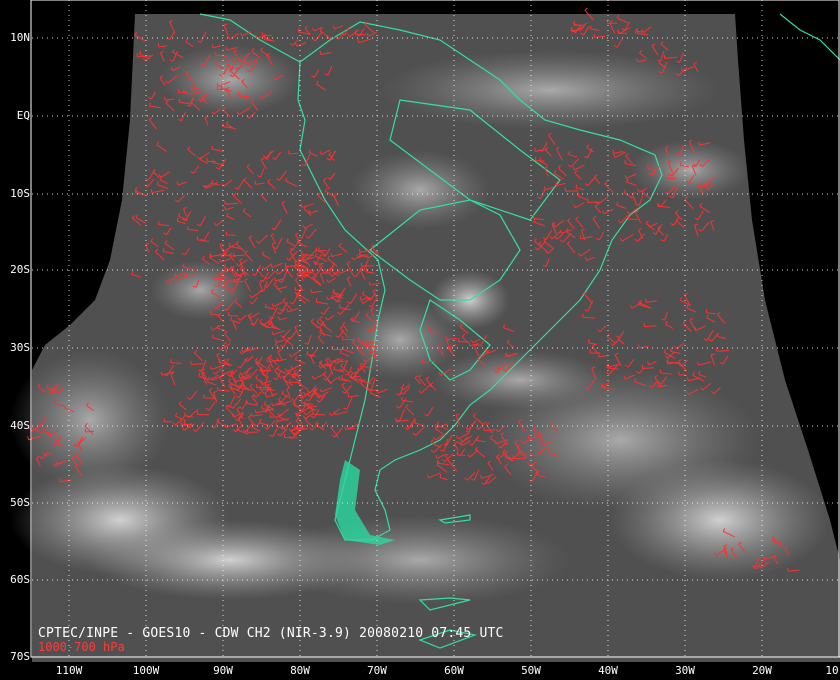 This screenshot has width=840, height=680. Describe the element at coordinates (81, 647) in the screenshot. I see `pressure-level-caption: 1000-700 hPa` at that location.